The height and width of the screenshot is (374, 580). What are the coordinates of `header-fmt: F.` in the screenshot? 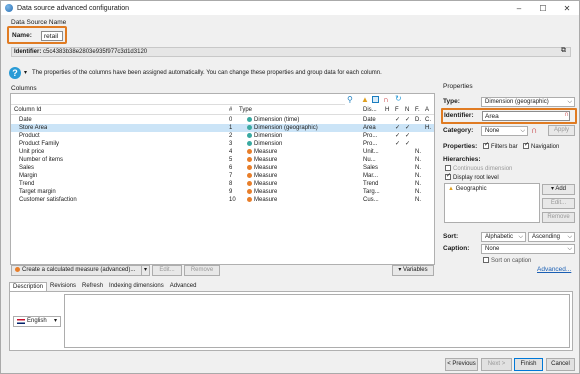 It's located at (417, 110).